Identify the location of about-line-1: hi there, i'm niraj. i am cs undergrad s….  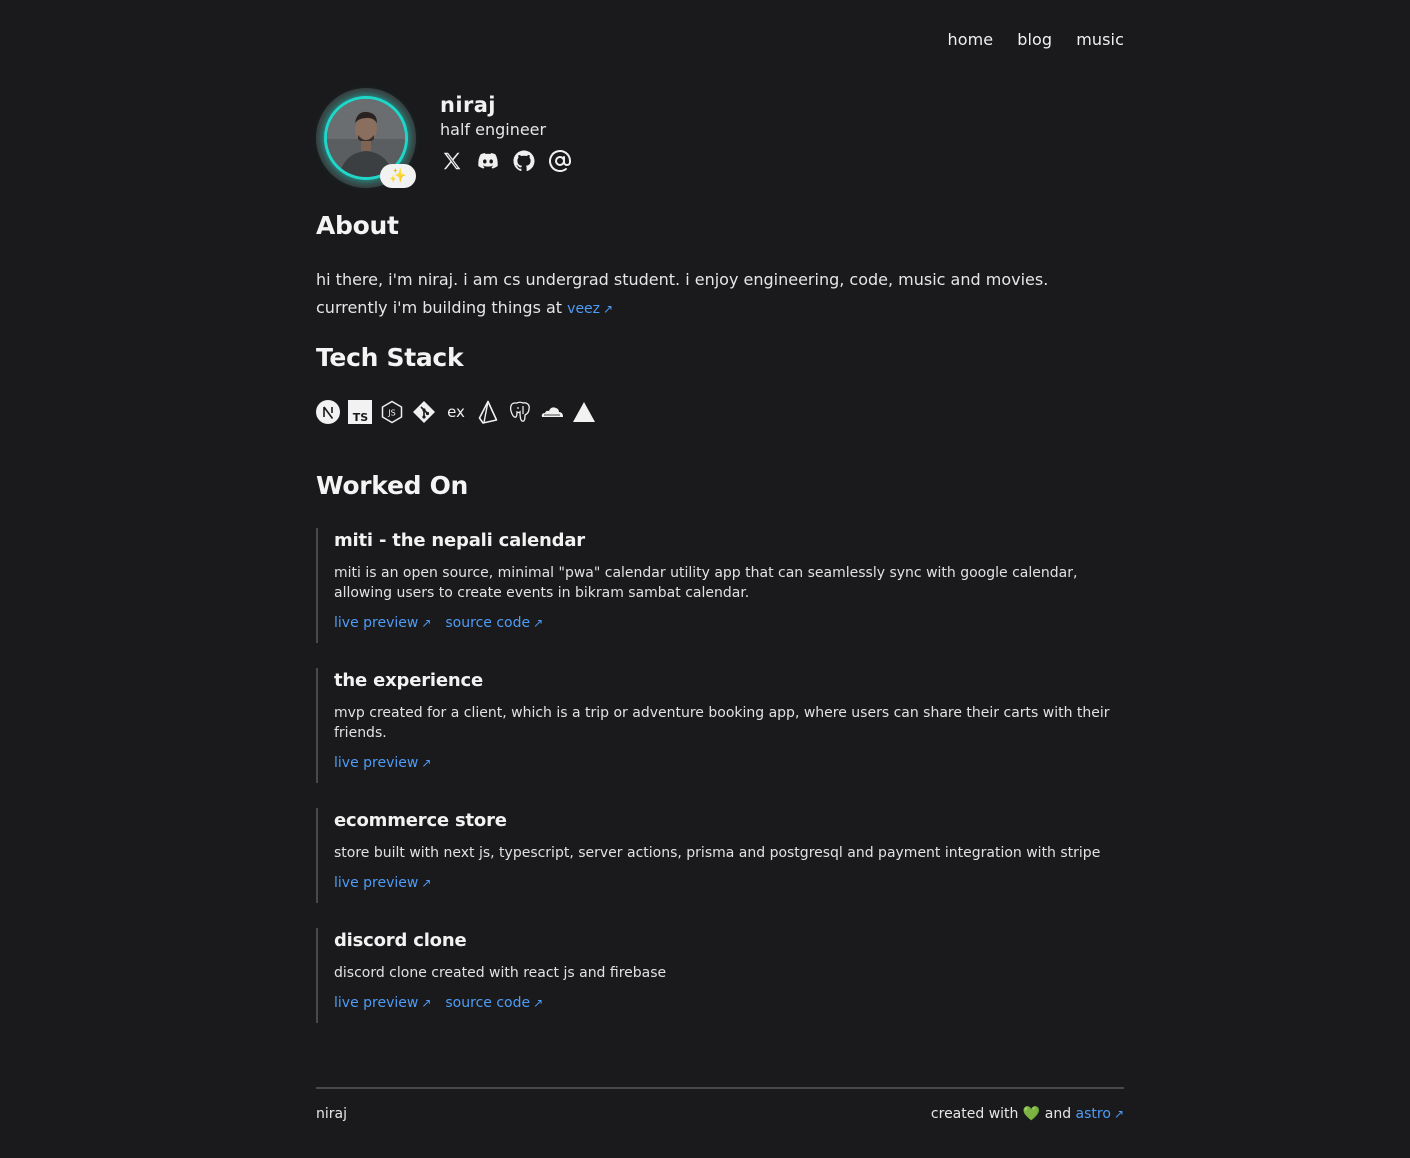
(682, 279).